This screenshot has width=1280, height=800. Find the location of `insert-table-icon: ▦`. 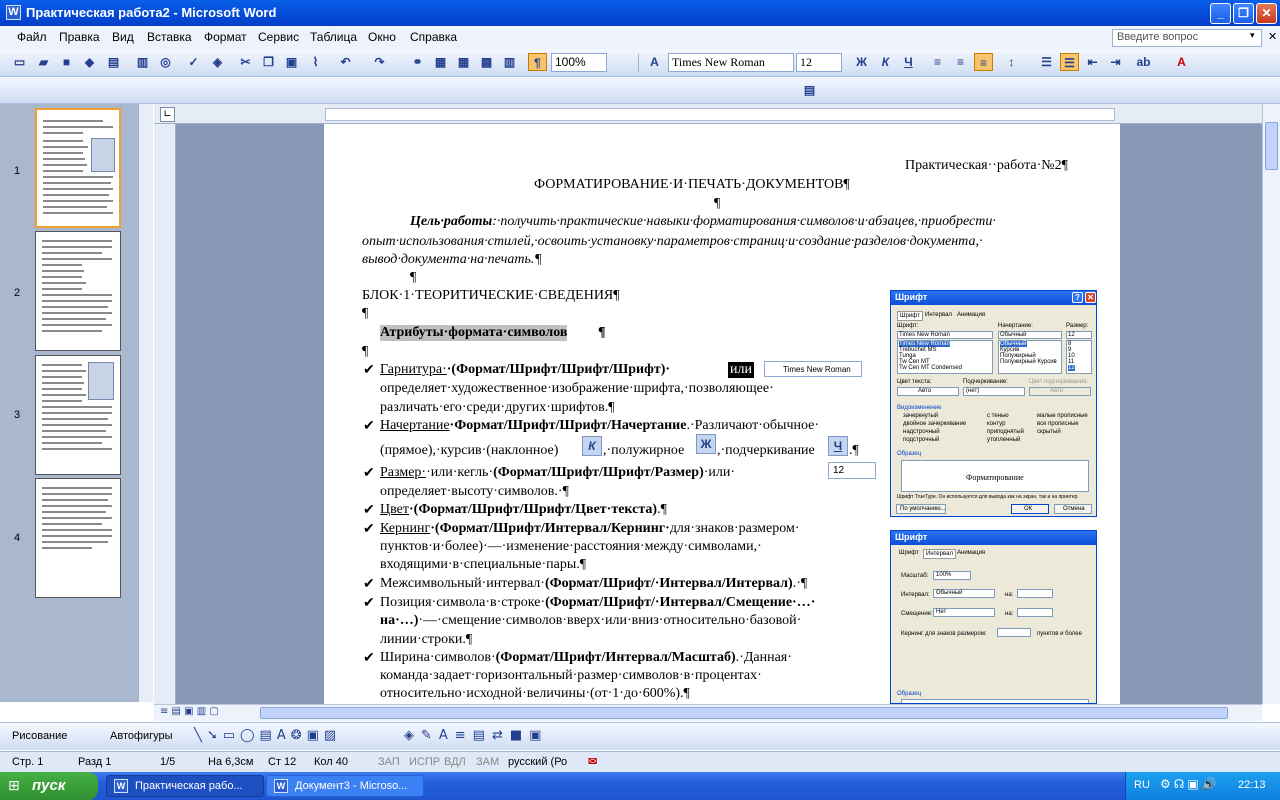

insert-table-icon: ▦ is located at coordinates (463, 62).